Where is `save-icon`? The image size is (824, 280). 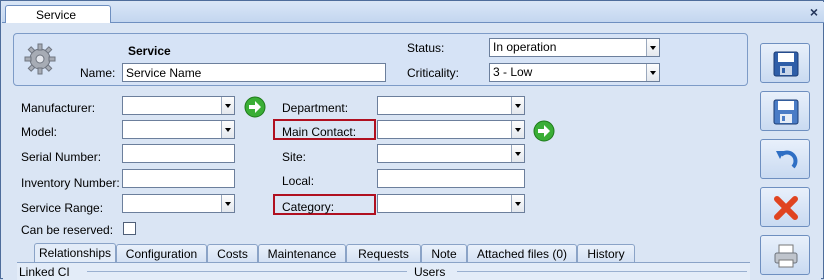
save-icon is located at coordinates (786, 64).